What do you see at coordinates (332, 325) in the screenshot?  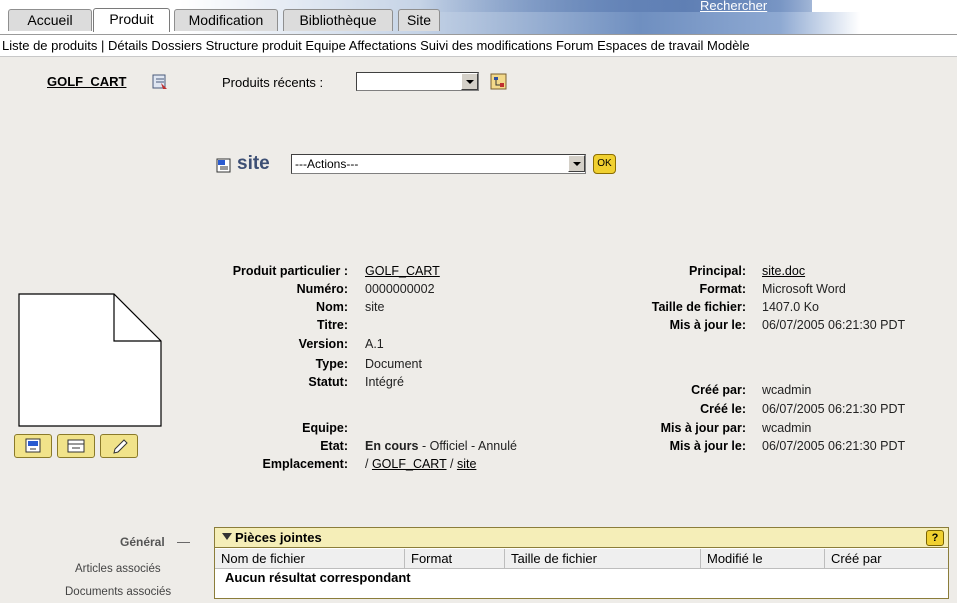 I see `label-titre: Titre:` at bounding box center [332, 325].